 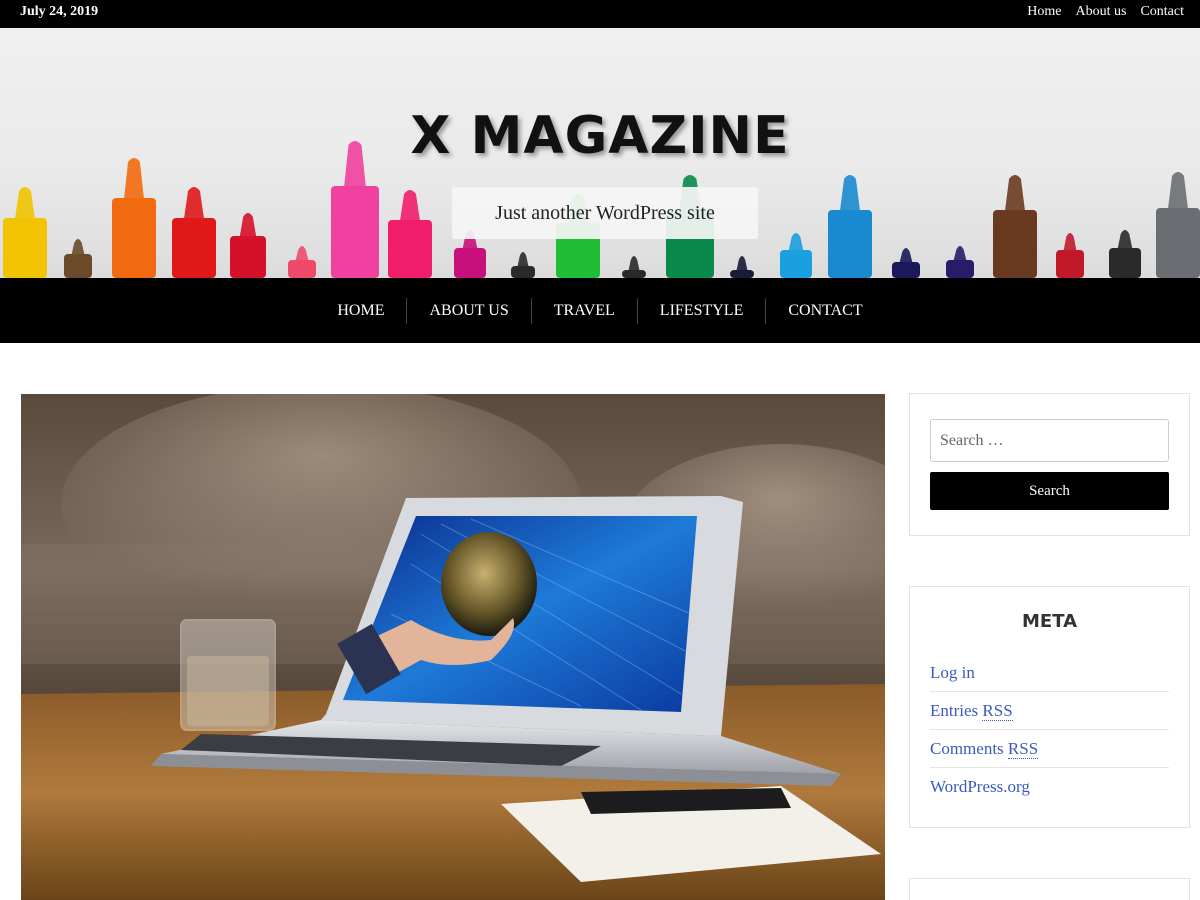 I want to click on site-title: X MAGAZINE, so click(x=600, y=136).